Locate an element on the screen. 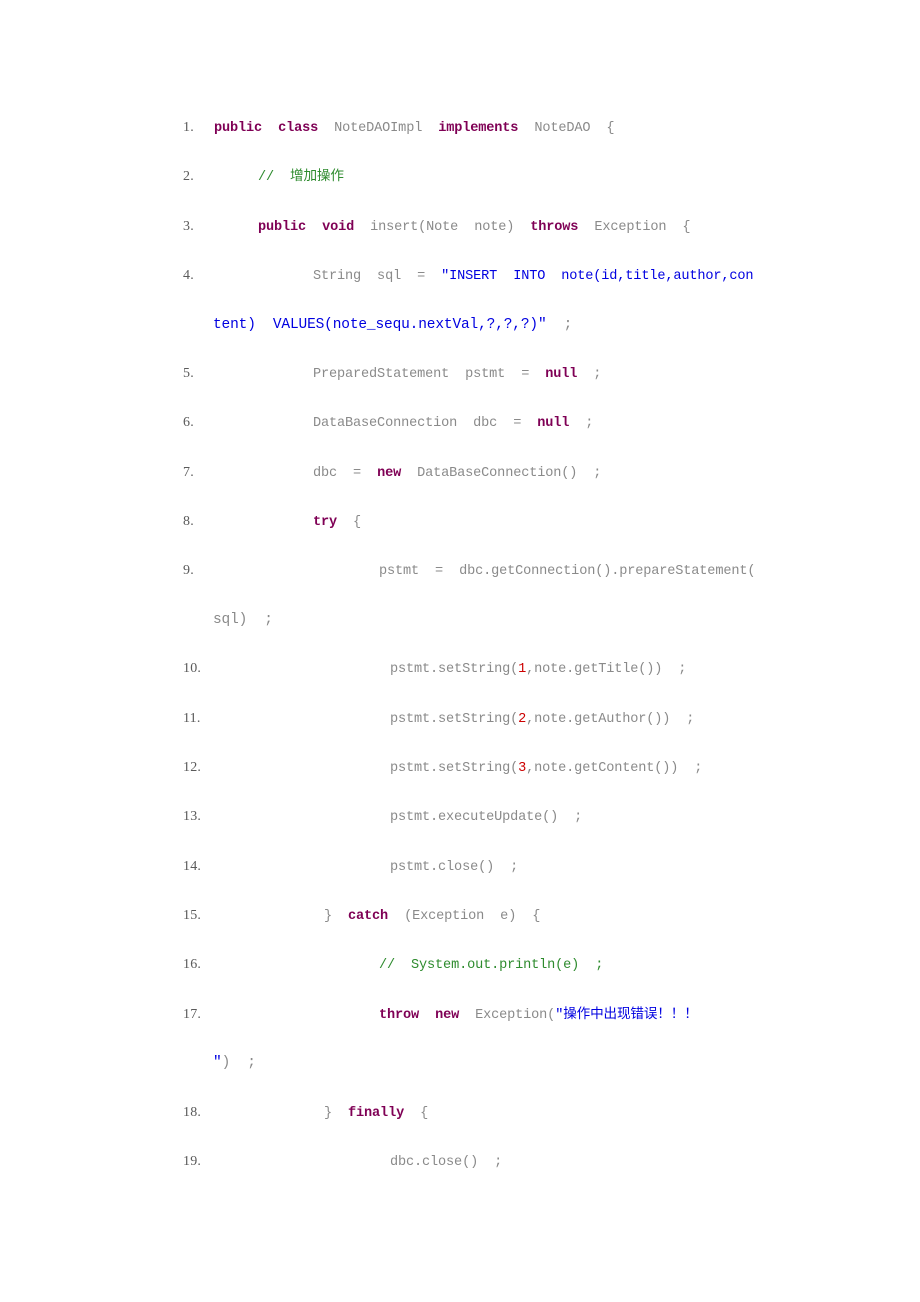 The height and width of the screenshot is (1302, 920). code-line: 5. PreparedStatement pstmt = null ; is located at coordinates (493, 374).